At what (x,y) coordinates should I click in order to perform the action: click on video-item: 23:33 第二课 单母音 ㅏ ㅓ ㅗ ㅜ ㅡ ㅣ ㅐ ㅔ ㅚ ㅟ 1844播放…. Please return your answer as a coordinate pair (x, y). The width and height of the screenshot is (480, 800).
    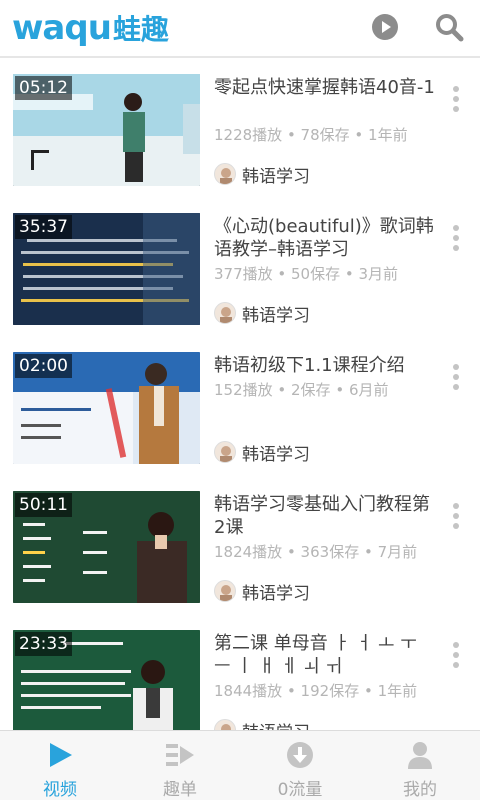
    Looking at the image, I should click on (240, 673).